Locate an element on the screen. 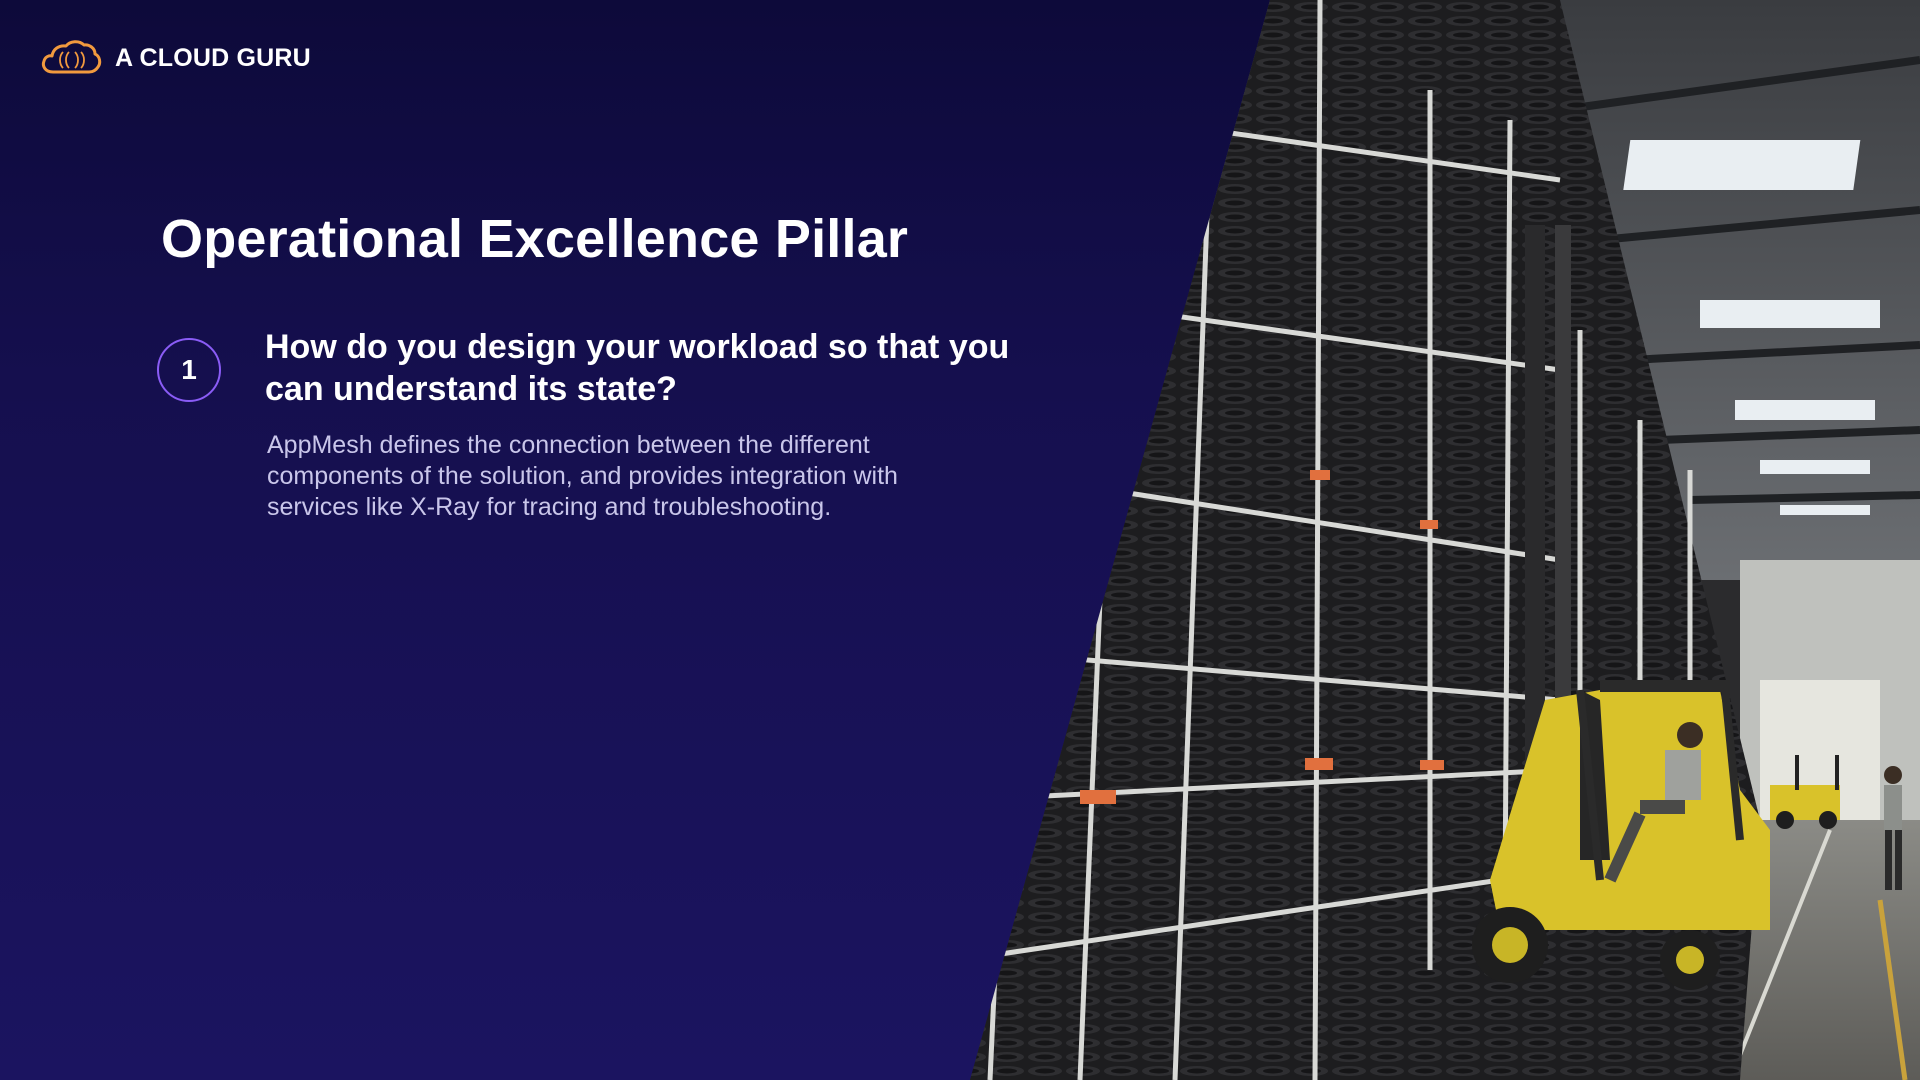 The width and height of the screenshot is (1920, 1080). slide-title: Operational Excellence Pillar is located at coordinates (535, 239).